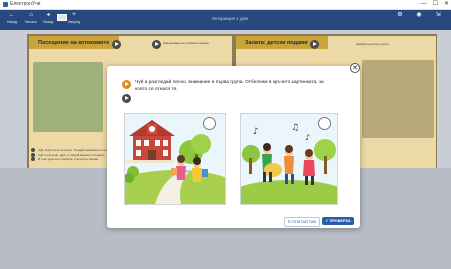 This screenshot has width=451, height=269. What do you see at coordinates (355, 68) in the screenshot?
I see `close-dialog-button: ✕` at bounding box center [355, 68].